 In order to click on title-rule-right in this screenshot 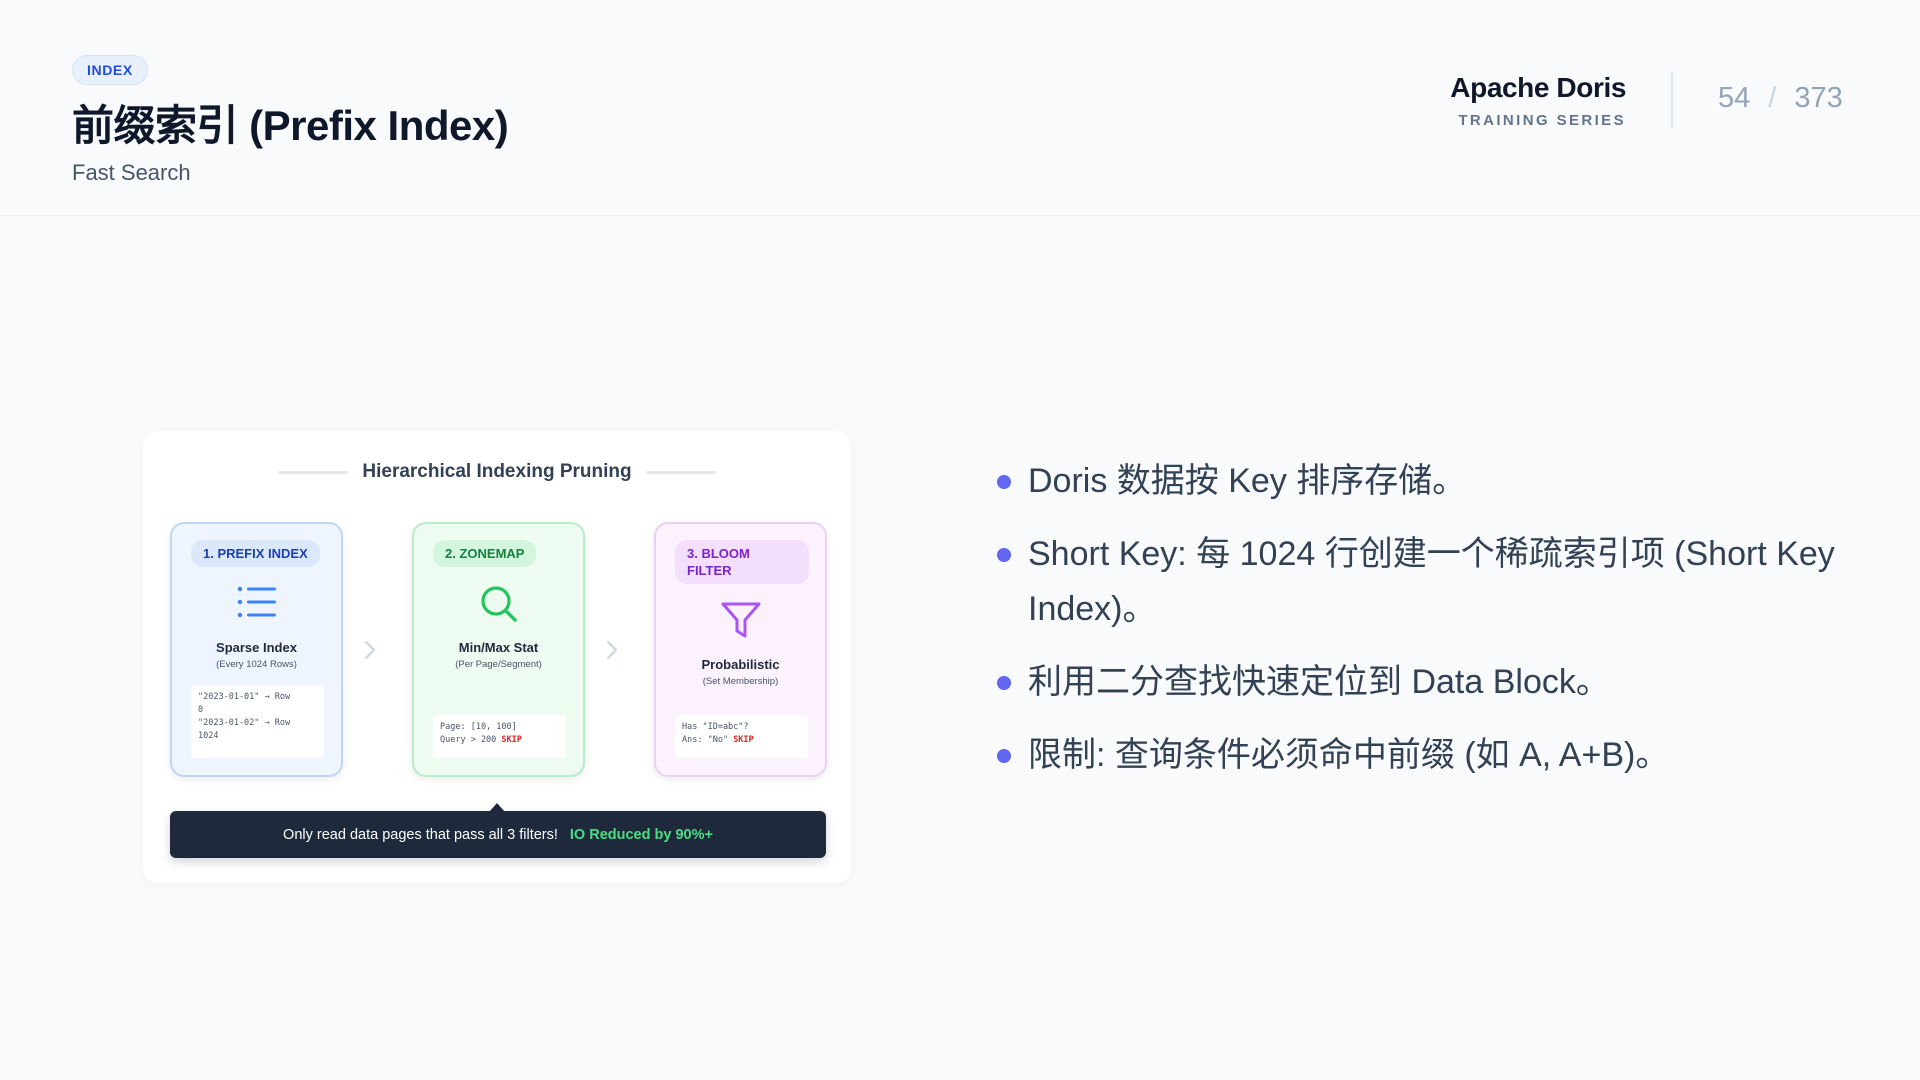, I will do `click(680, 472)`.